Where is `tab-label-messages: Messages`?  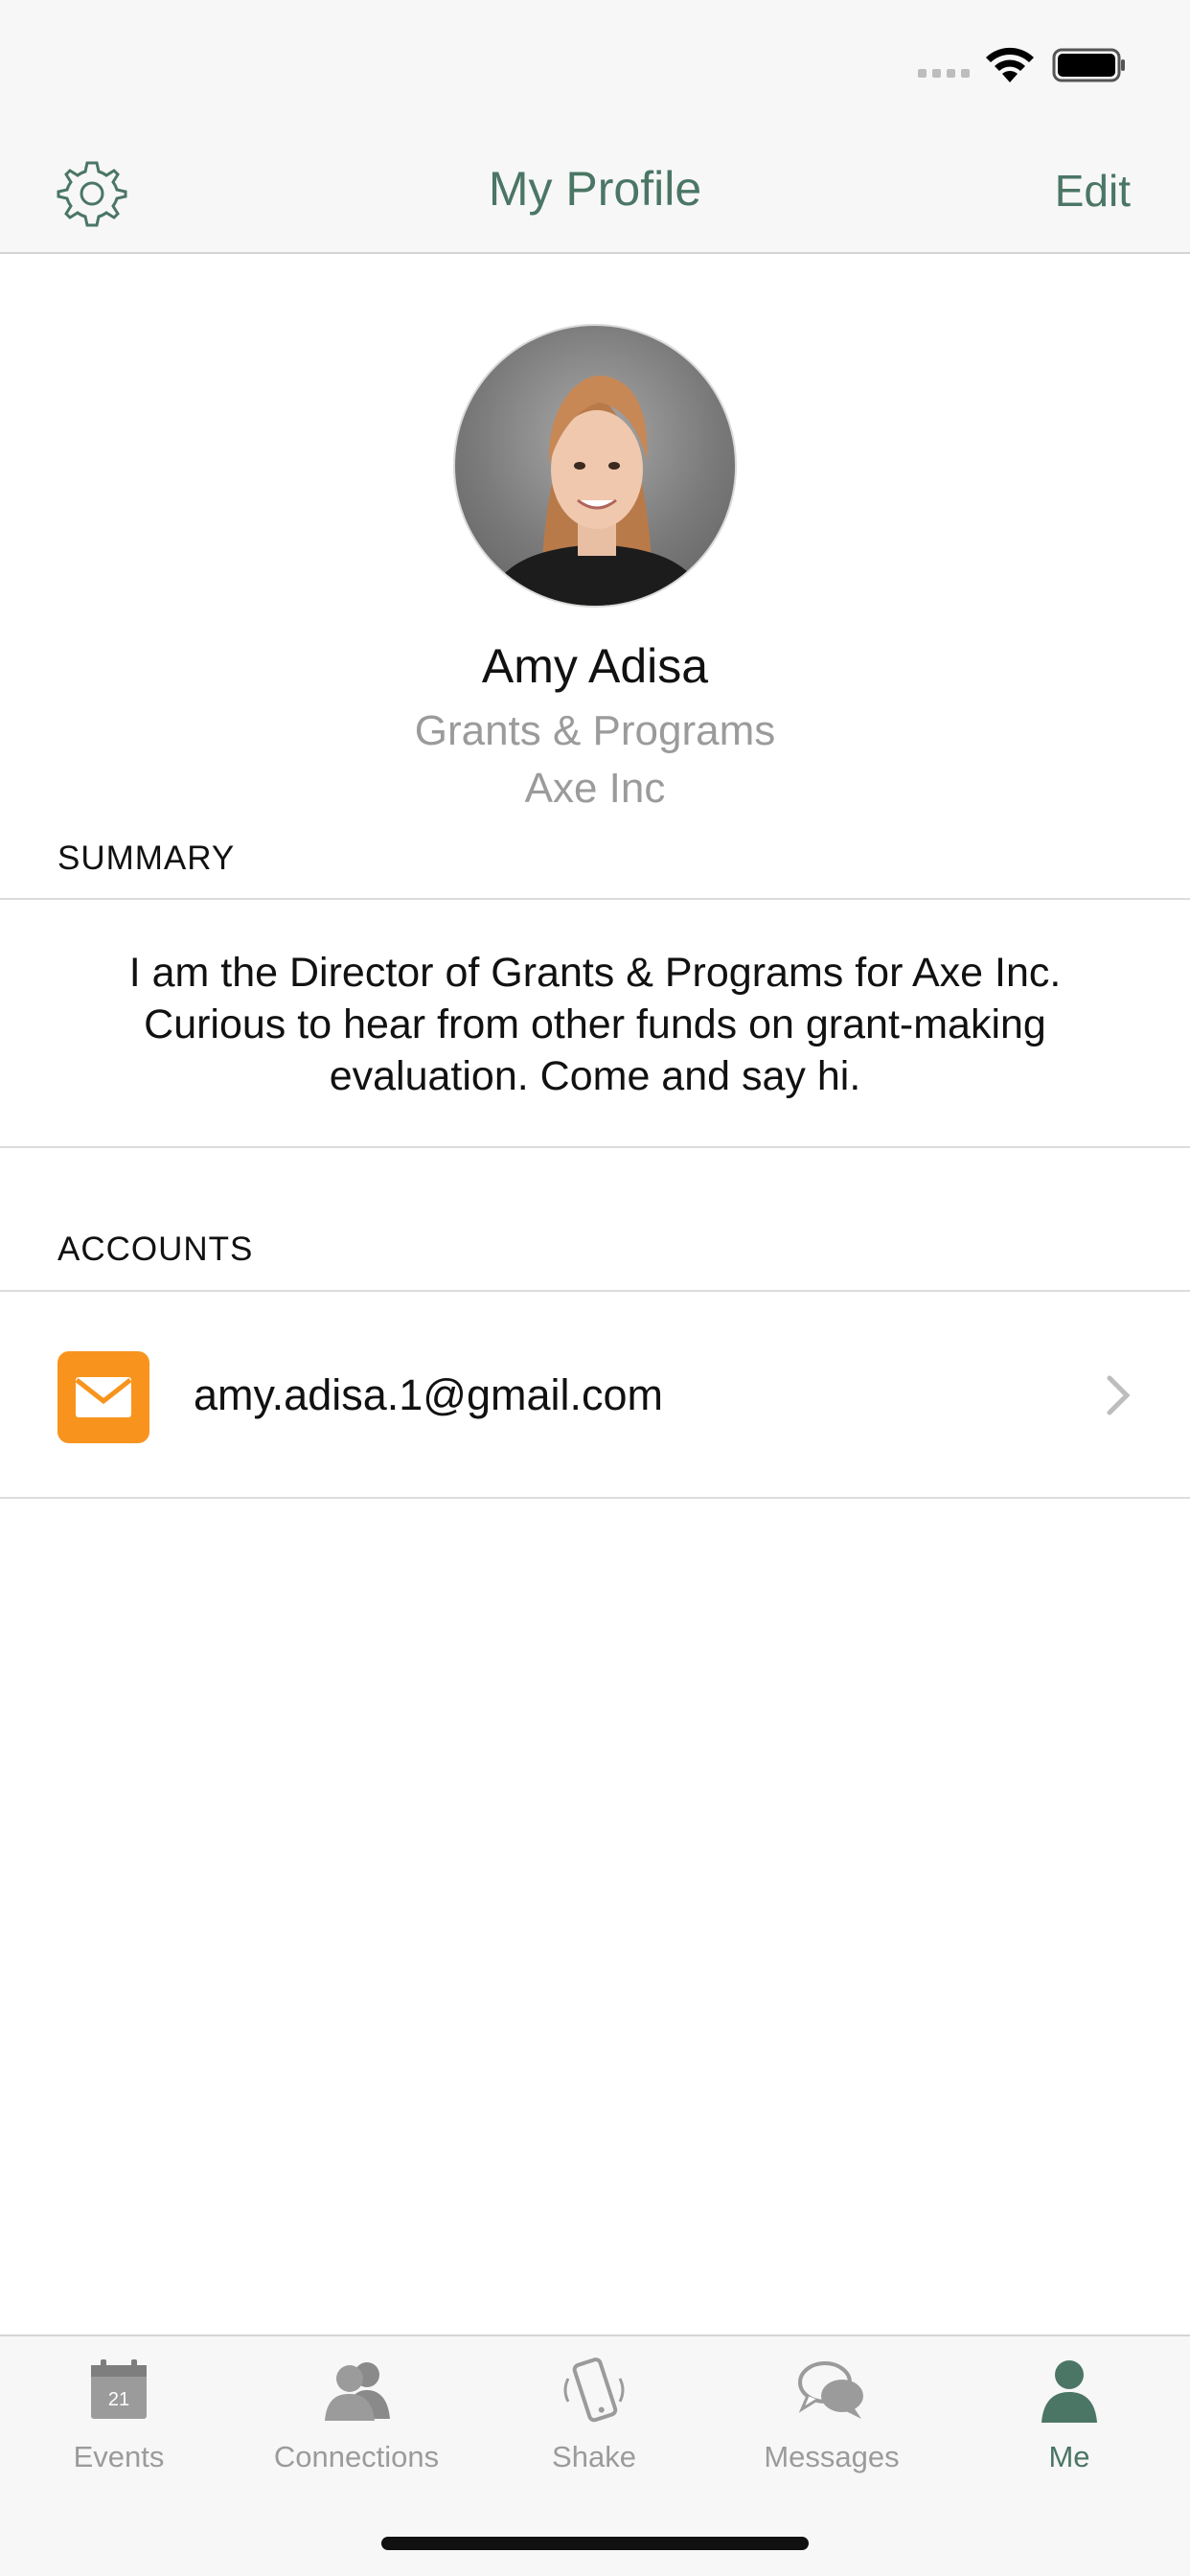 tab-label-messages: Messages is located at coordinates (832, 2456).